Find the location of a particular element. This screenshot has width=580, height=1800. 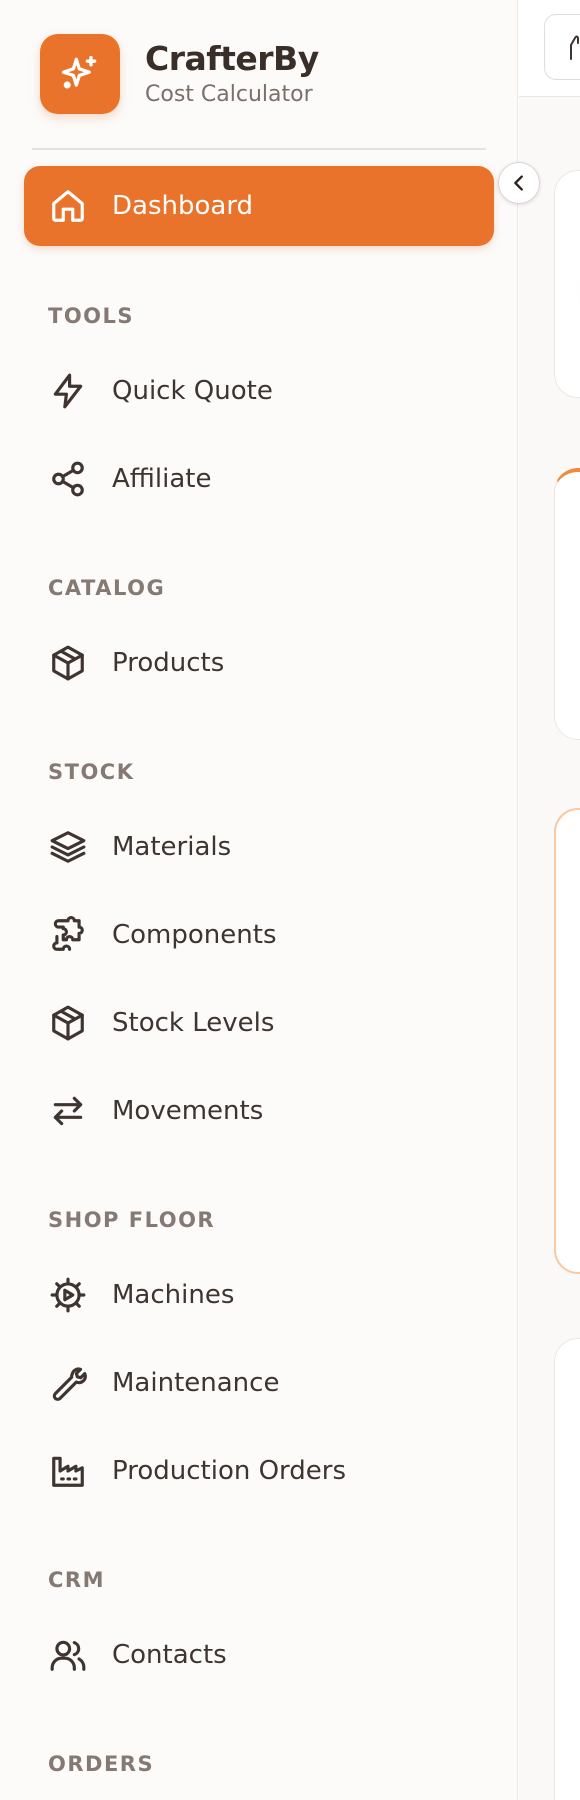

collapse-sidebar-button is located at coordinates (519, 183).